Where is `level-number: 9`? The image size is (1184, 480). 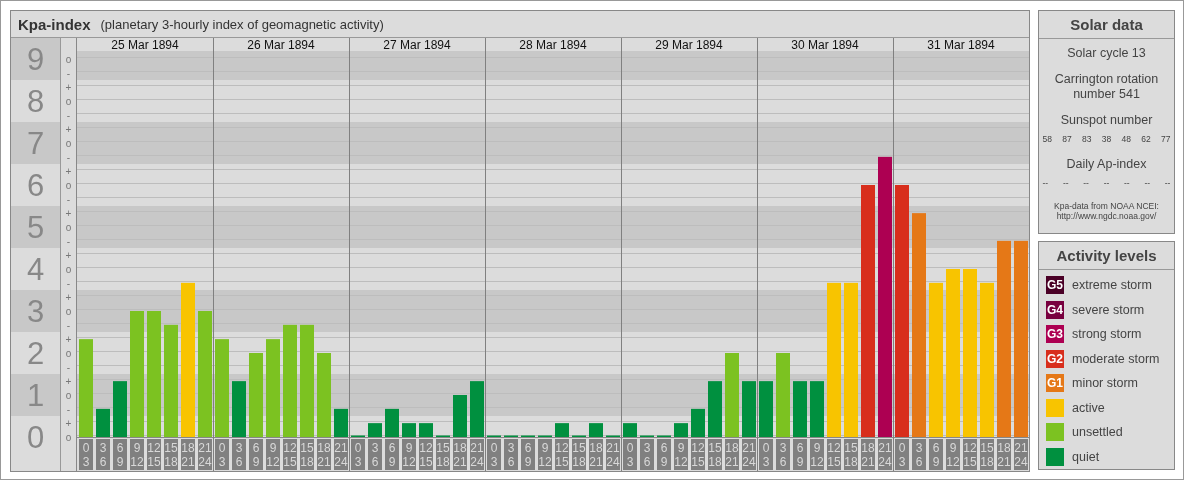
level-number: 9 is located at coordinates (35, 59).